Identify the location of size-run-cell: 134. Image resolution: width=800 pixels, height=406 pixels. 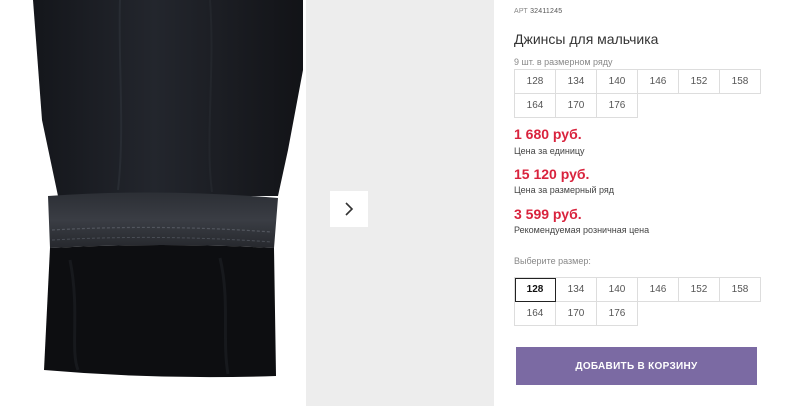
(576, 82).